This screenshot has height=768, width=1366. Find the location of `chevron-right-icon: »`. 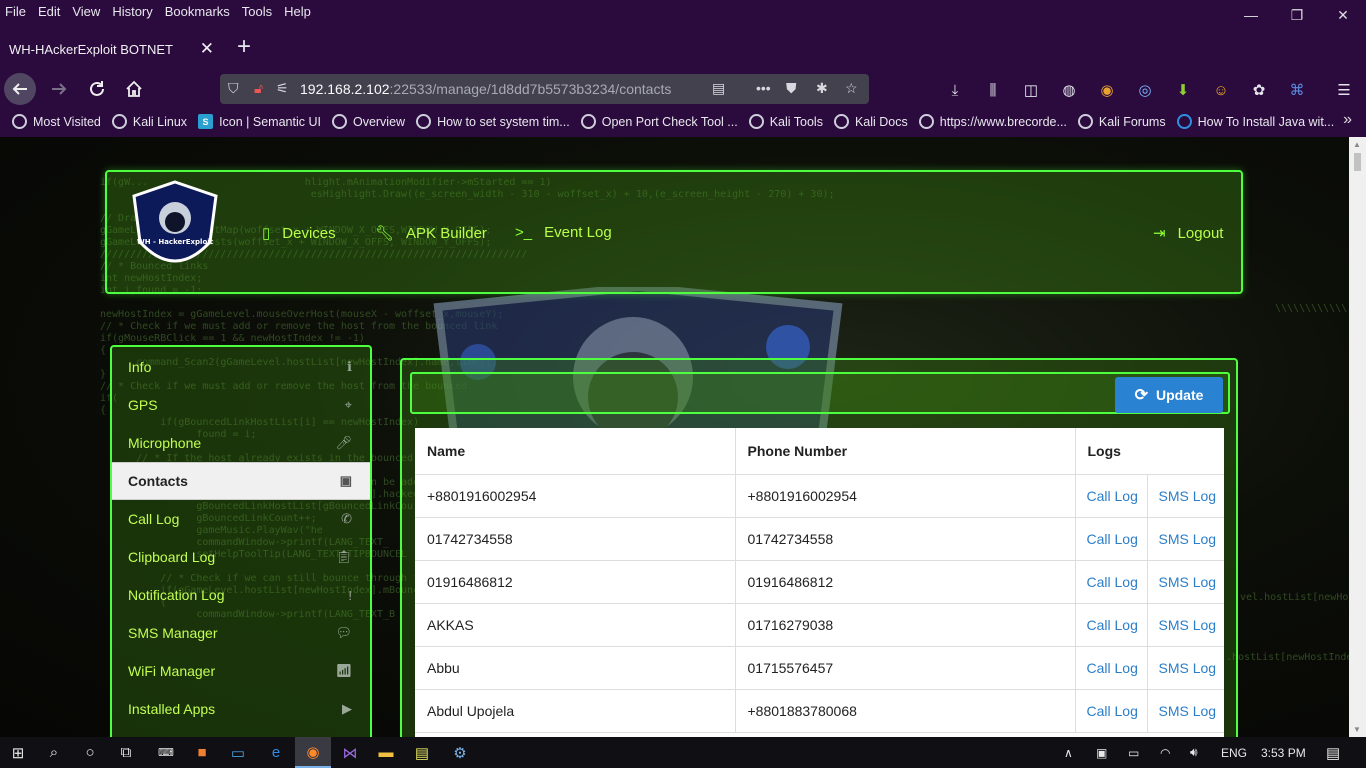

chevron-right-icon: » is located at coordinates (1347, 120).